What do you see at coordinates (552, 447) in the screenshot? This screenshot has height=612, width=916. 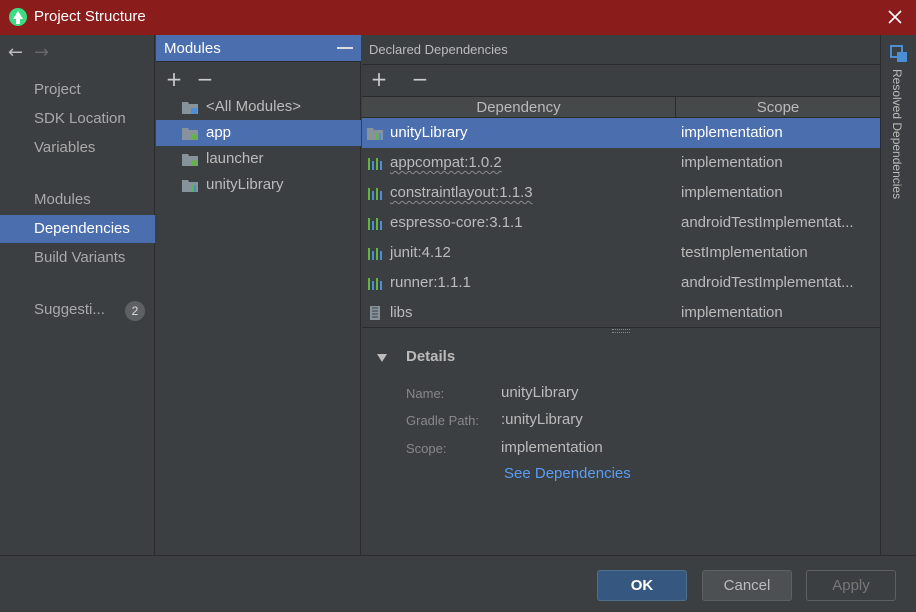 I see `details-scope-value: implementation` at bounding box center [552, 447].